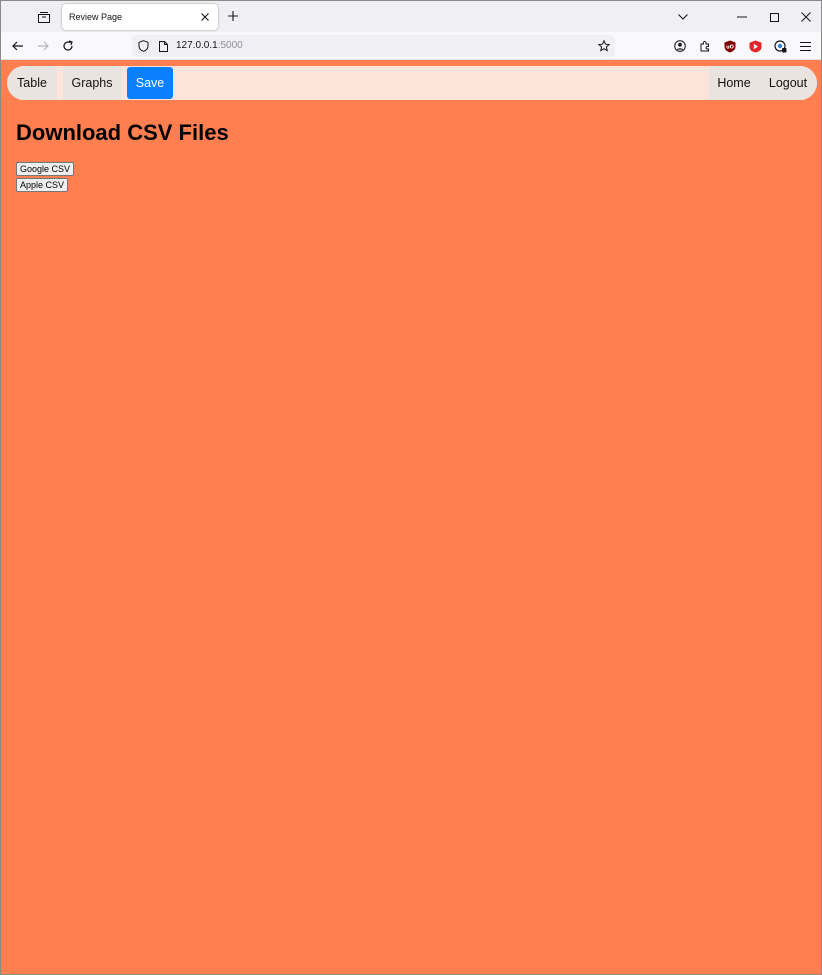 The width and height of the screenshot is (822, 975). I want to click on account-icon, so click(680, 46).